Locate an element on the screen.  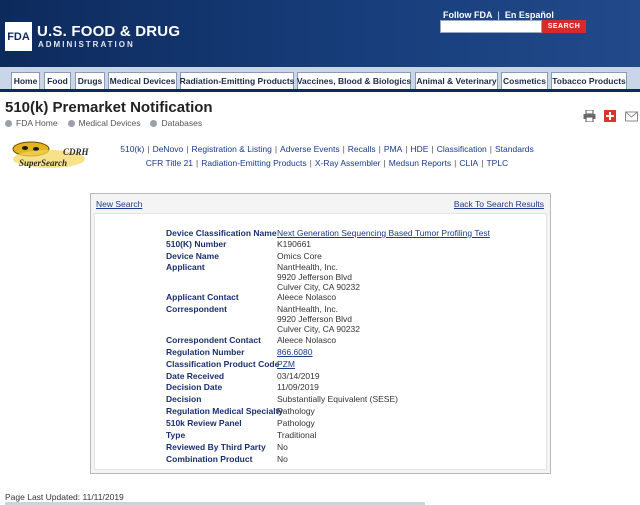
nav-tab-vaccines-blood-biologics: Vaccines, Blood & Biologics is located at coordinates (354, 80).